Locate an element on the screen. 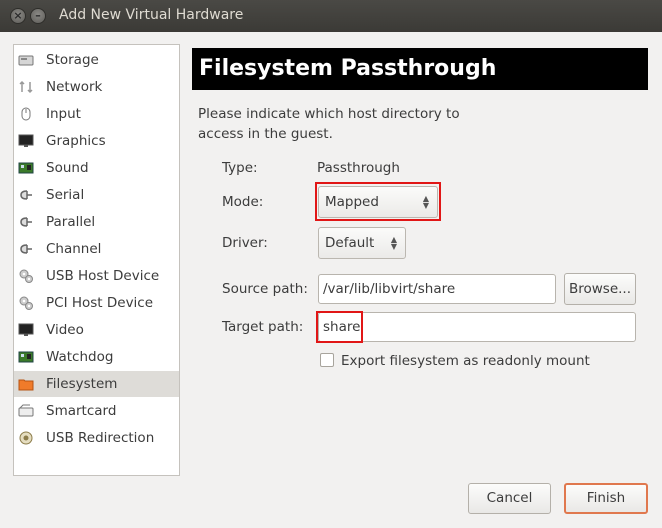 Image resolution: width=662 pixels, height=528 pixels. sidebar-item-network: Network is located at coordinates (96, 87).